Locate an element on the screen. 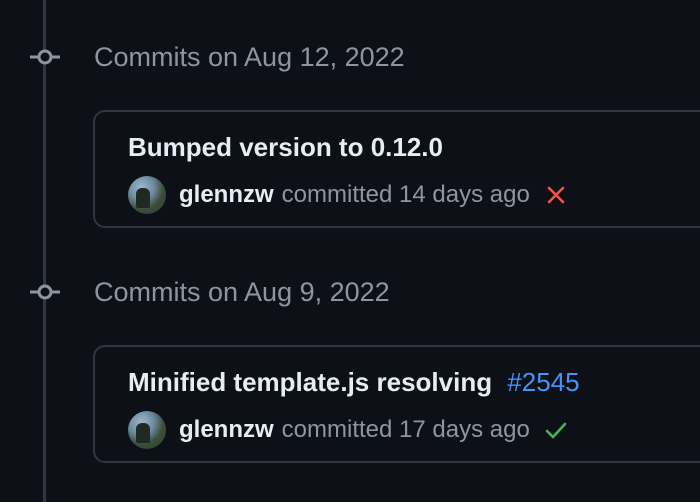  commit-group-header: Commits on Aug 9, 2022 is located at coordinates (242, 292).